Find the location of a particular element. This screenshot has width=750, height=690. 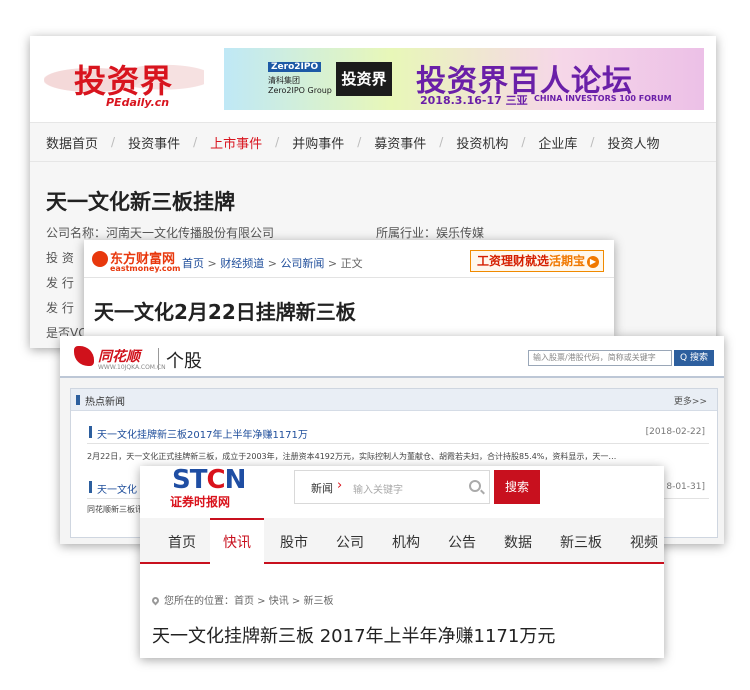

search-category-select: 新闻 is located at coordinates (322, 488).